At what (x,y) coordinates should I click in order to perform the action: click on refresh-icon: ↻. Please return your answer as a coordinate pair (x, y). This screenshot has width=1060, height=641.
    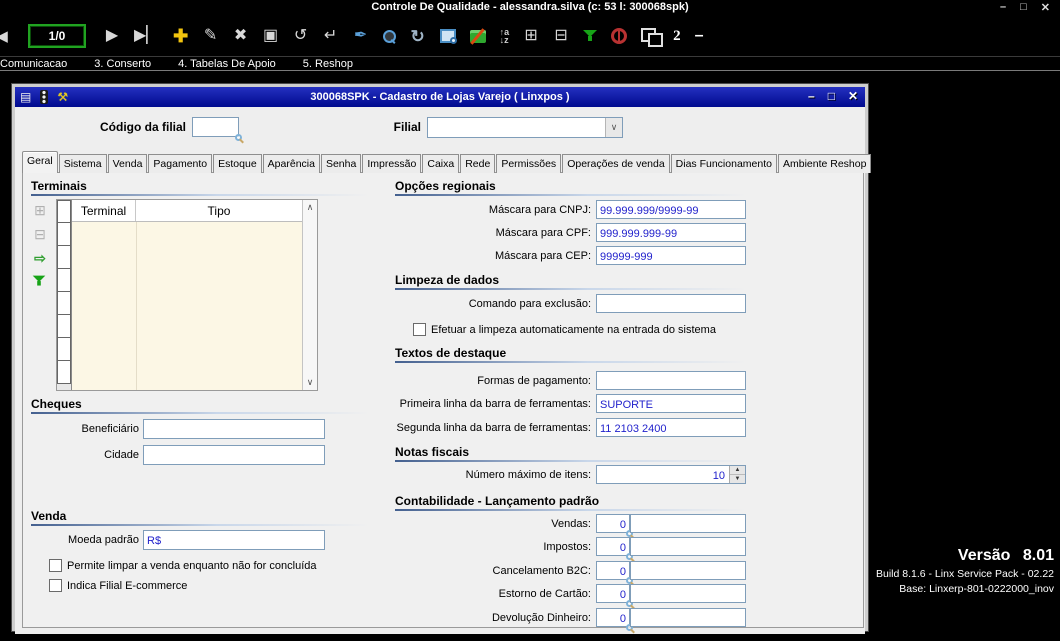
    Looking at the image, I should click on (418, 36).